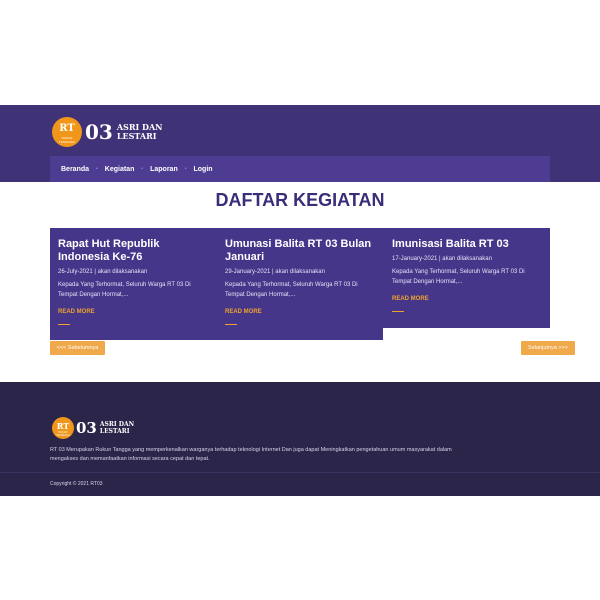 This screenshot has height=600, width=600. What do you see at coordinates (120, 169) in the screenshot?
I see `nav-item-kegiatan: Kegiatan` at bounding box center [120, 169].